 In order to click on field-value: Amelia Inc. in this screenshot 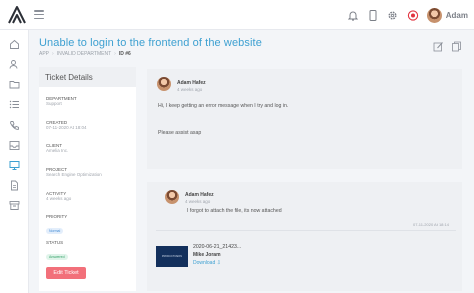, I will do `click(57, 150)`.